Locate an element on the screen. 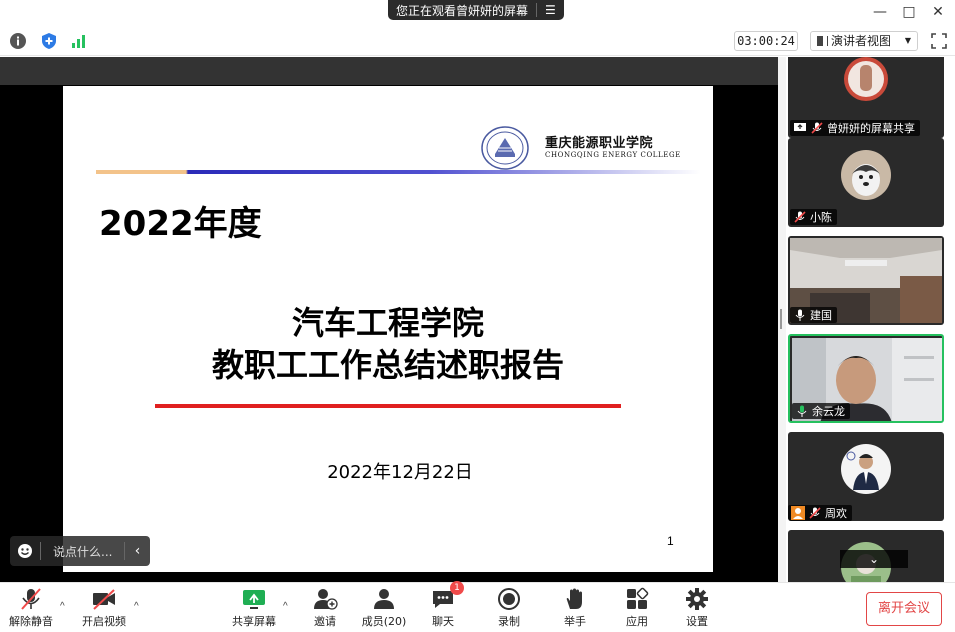 The height and width of the screenshot is (632, 955). members-icon is located at coordinates (384, 599).